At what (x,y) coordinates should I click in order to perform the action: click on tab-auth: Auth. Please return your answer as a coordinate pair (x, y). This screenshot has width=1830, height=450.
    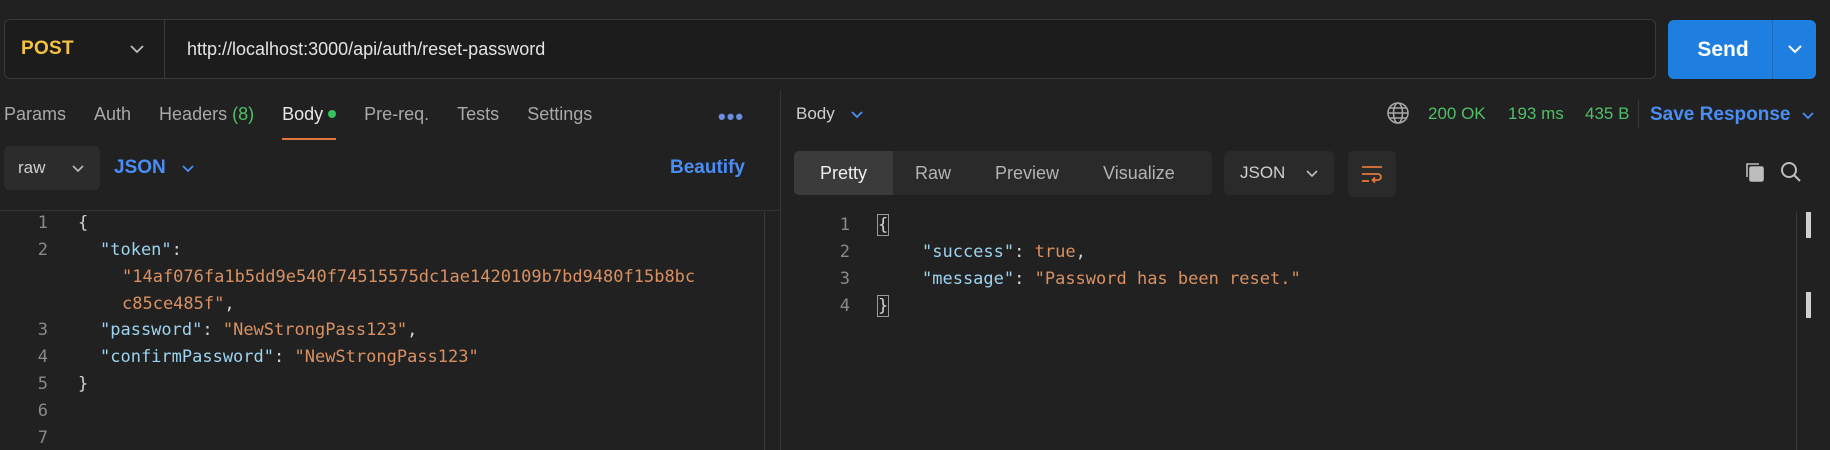
    Looking at the image, I should click on (112, 118).